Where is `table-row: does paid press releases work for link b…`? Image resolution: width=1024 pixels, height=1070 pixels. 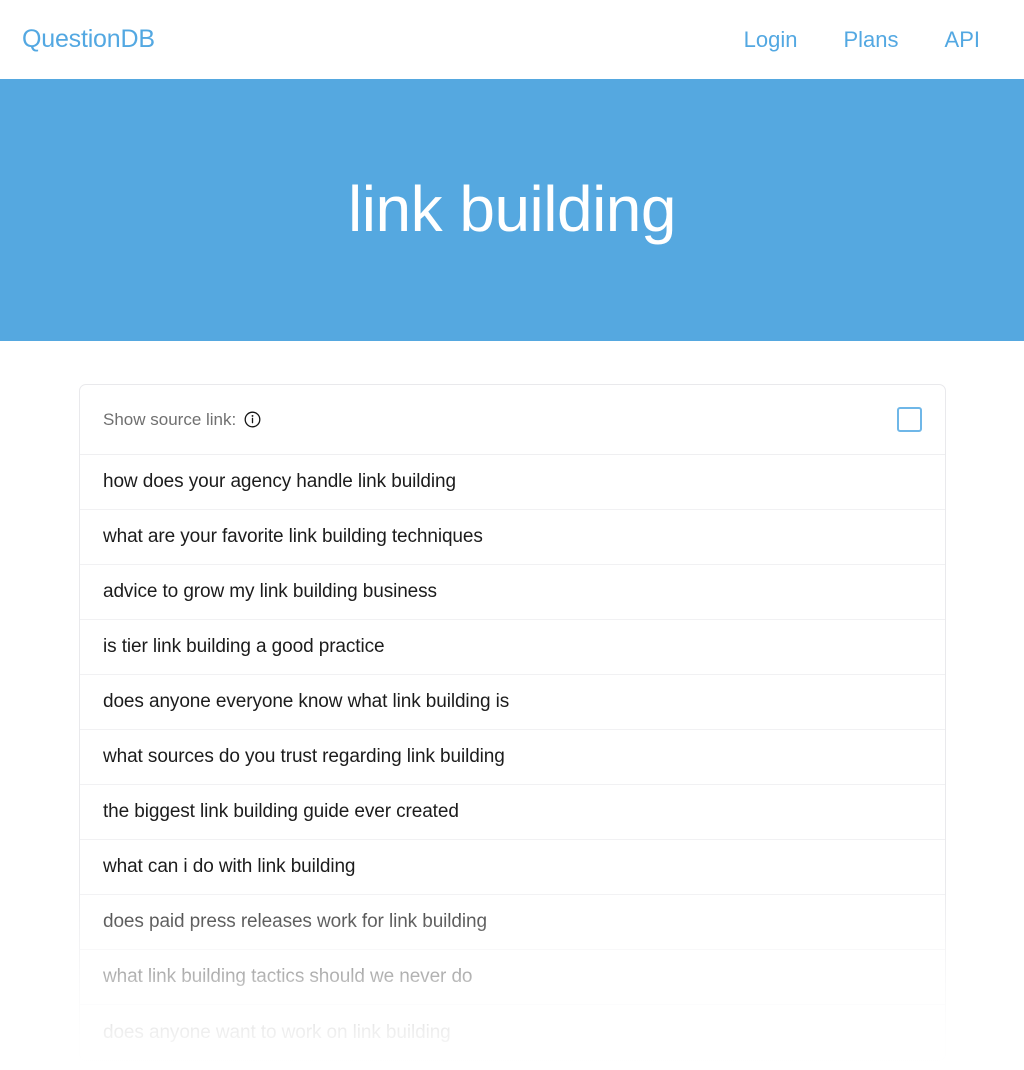
table-row: does paid press releases work for link b… is located at coordinates (512, 922).